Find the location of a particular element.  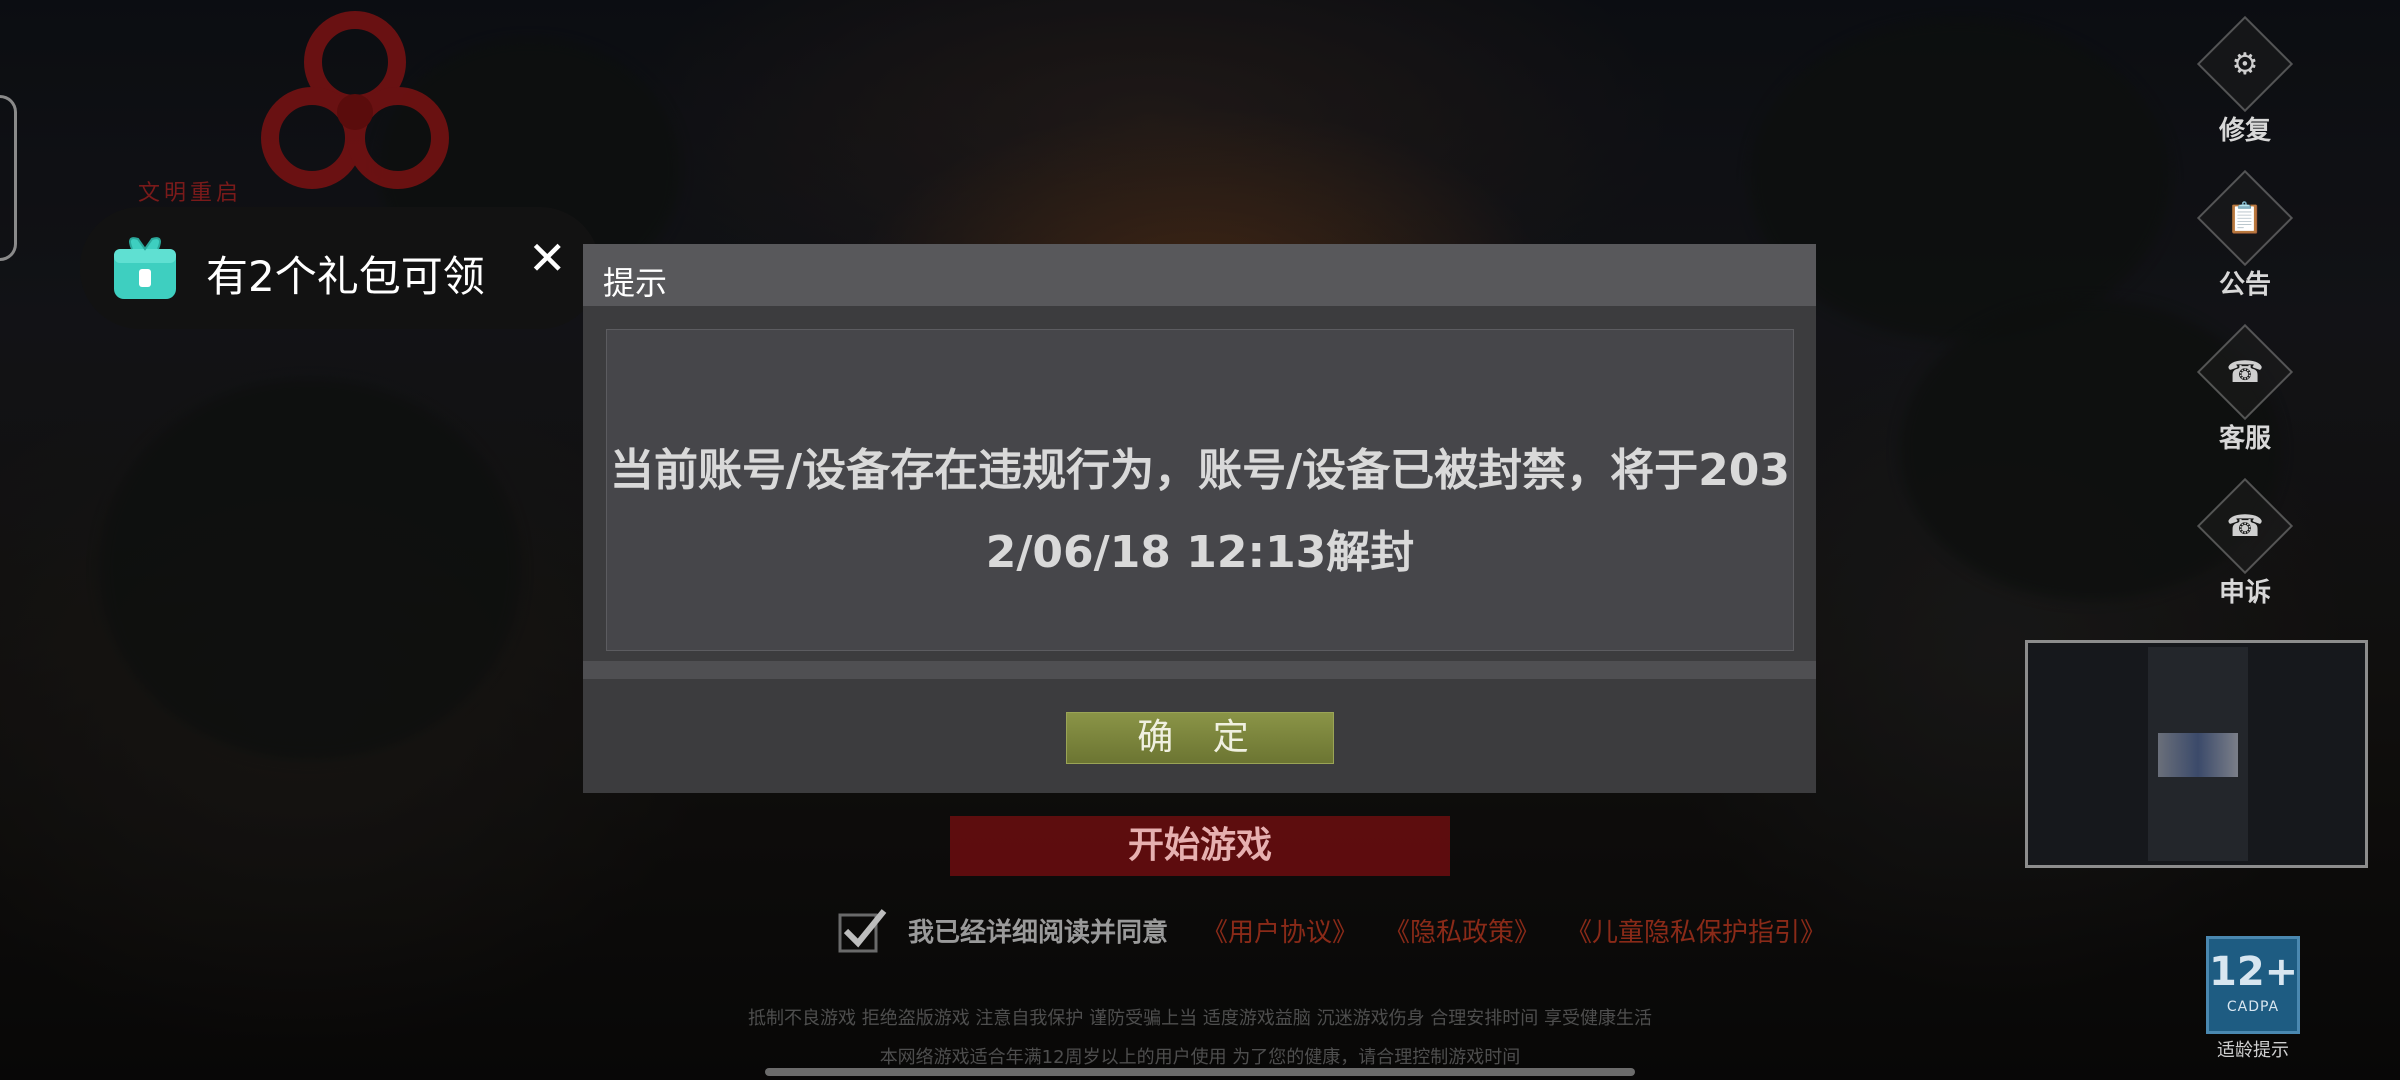

start-game-button: 开始游戏 is located at coordinates (1200, 846).